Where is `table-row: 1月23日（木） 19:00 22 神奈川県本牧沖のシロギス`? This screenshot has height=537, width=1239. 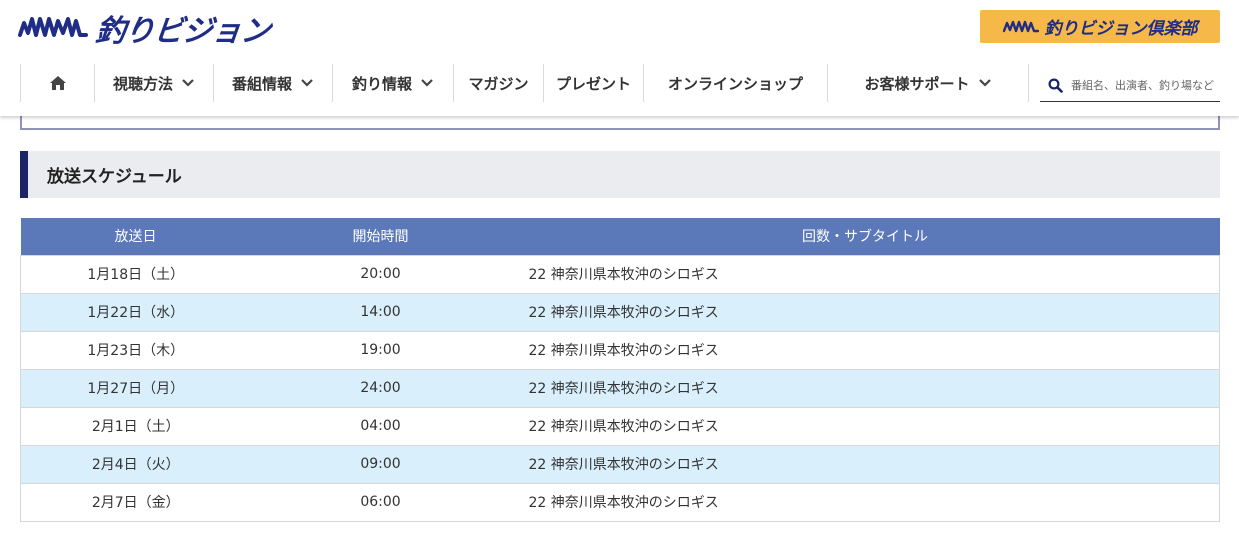 table-row: 1月23日（木） 19:00 22 神奈川県本牧沖のシロギス is located at coordinates (620, 350).